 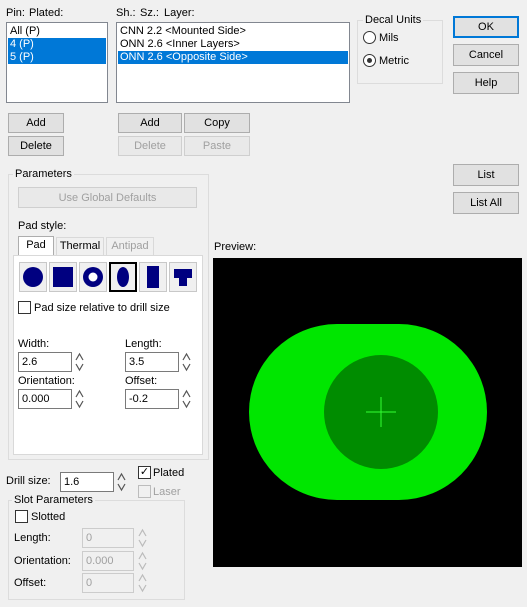 What do you see at coordinates (144, 472) in the screenshot?
I see `plated-checkbox: ✓` at bounding box center [144, 472].